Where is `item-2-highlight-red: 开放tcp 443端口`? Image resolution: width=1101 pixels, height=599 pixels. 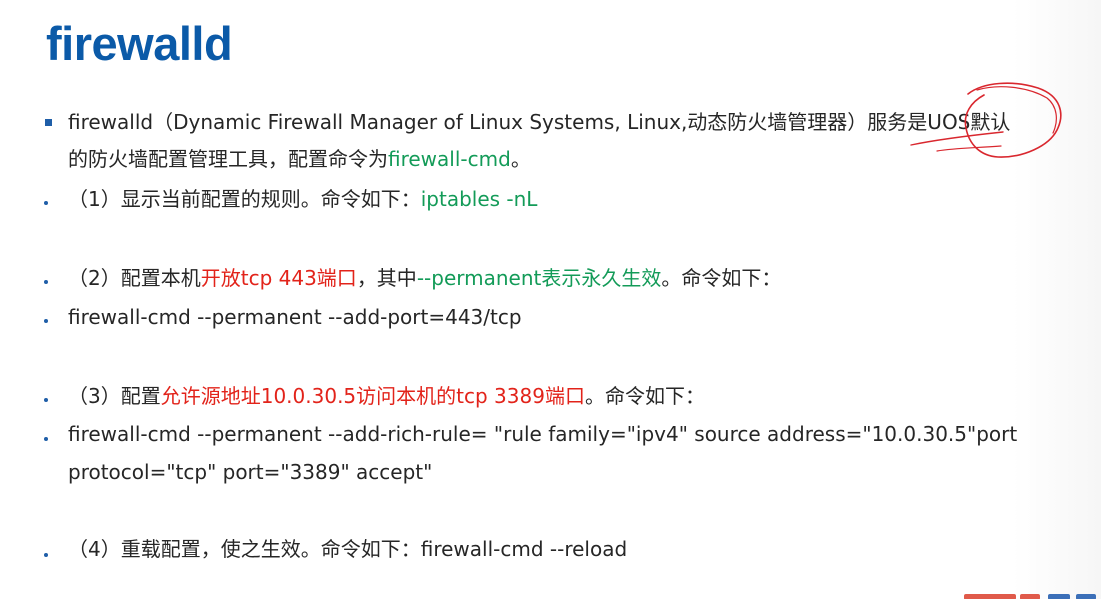
item-2-highlight-red: 开放tcp 443端口 is located at coordinates (278, 278).